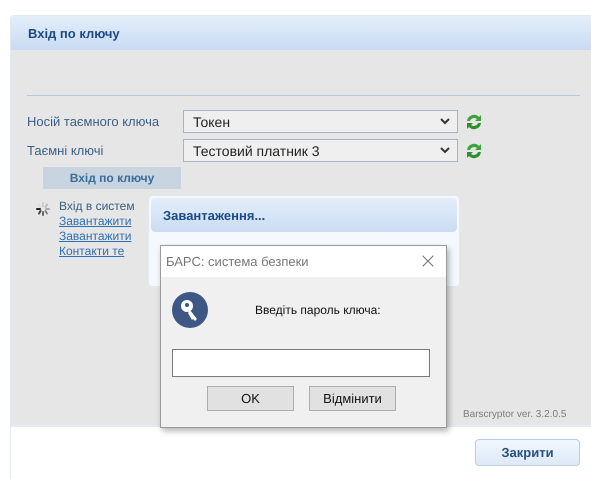 The image size is (591, 479). What do you see at coordinates (65, 150) in the screenshot?
I see `field-label: Таємні ключі` at bounding box center [65, 150].